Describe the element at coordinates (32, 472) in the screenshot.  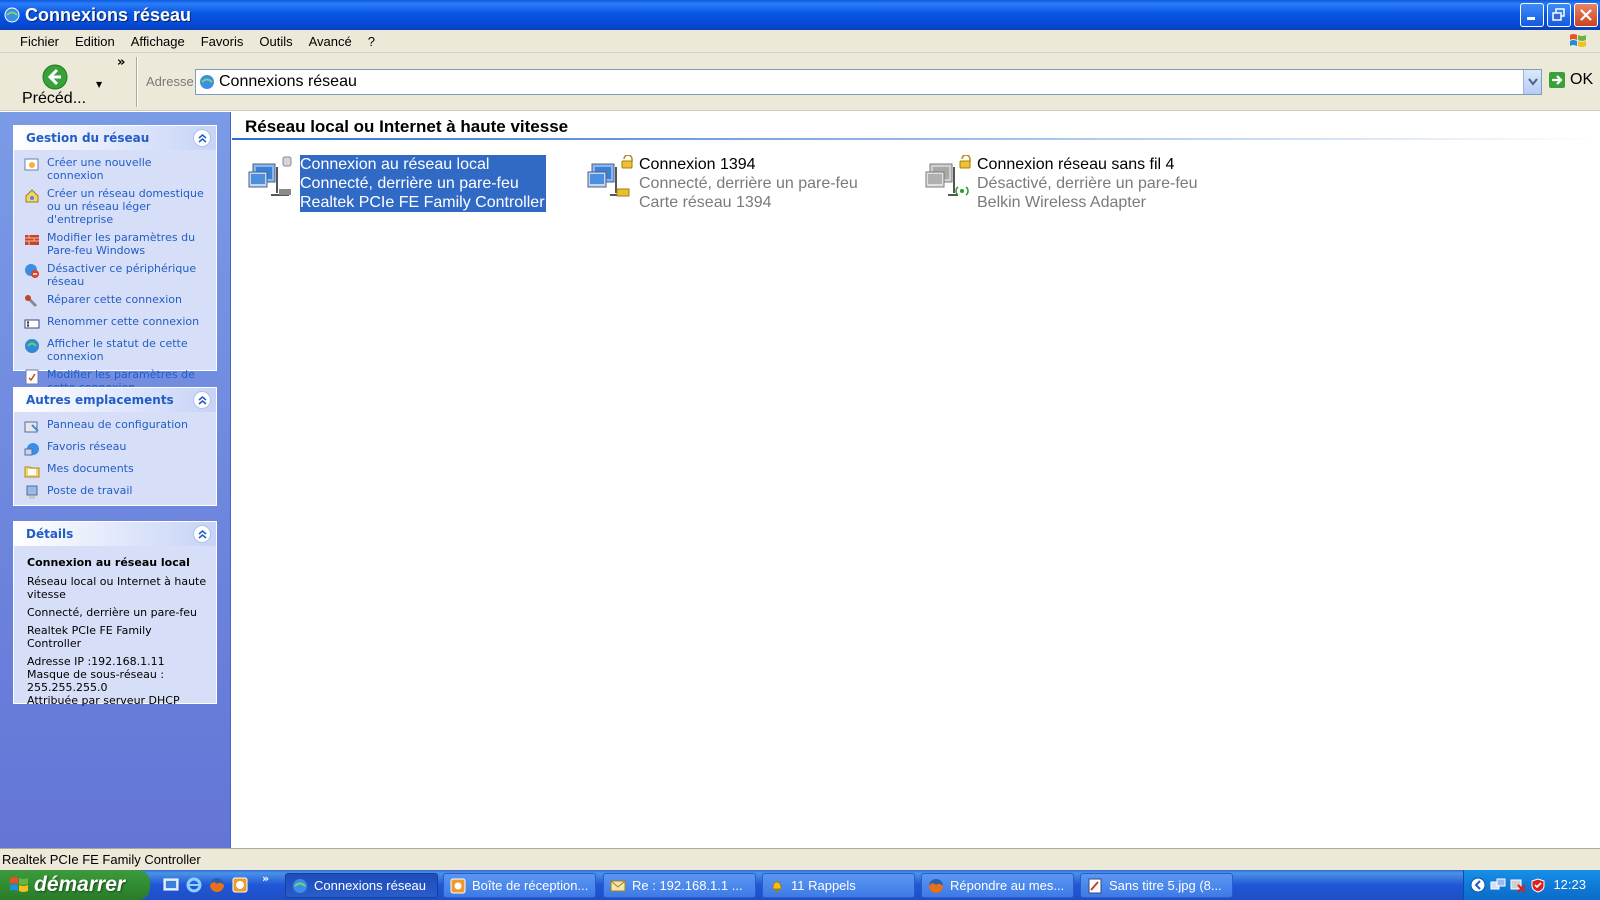
I see `folder-icon` at that location.